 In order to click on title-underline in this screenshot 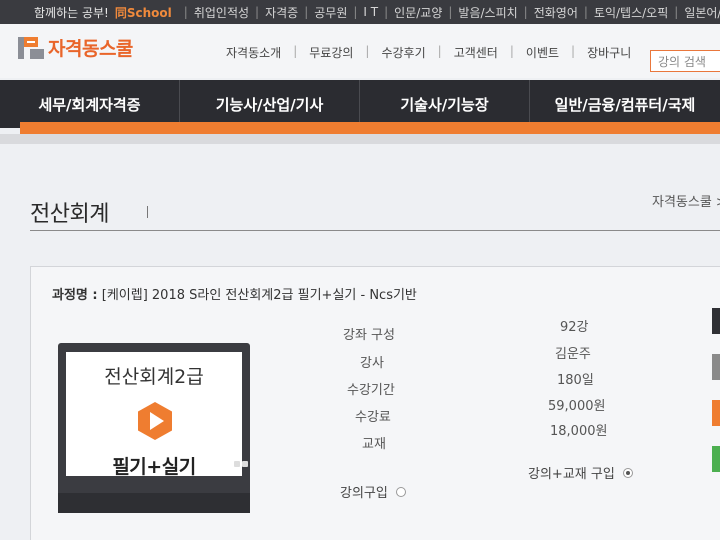, I will do `click(375, 230)`.